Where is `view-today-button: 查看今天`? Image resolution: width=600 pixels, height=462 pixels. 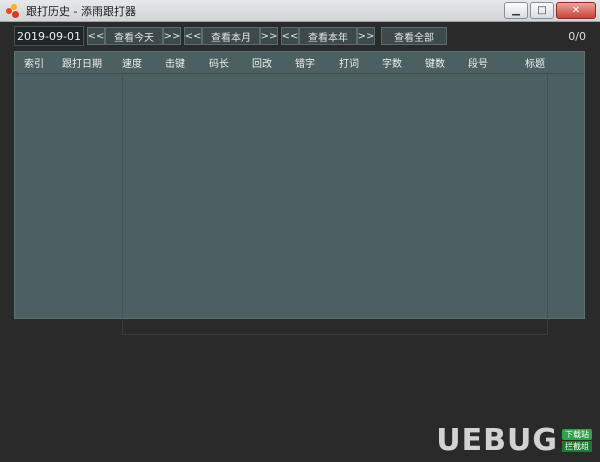
view-today-button: 查看今天 is located at coordinates (134, 36).